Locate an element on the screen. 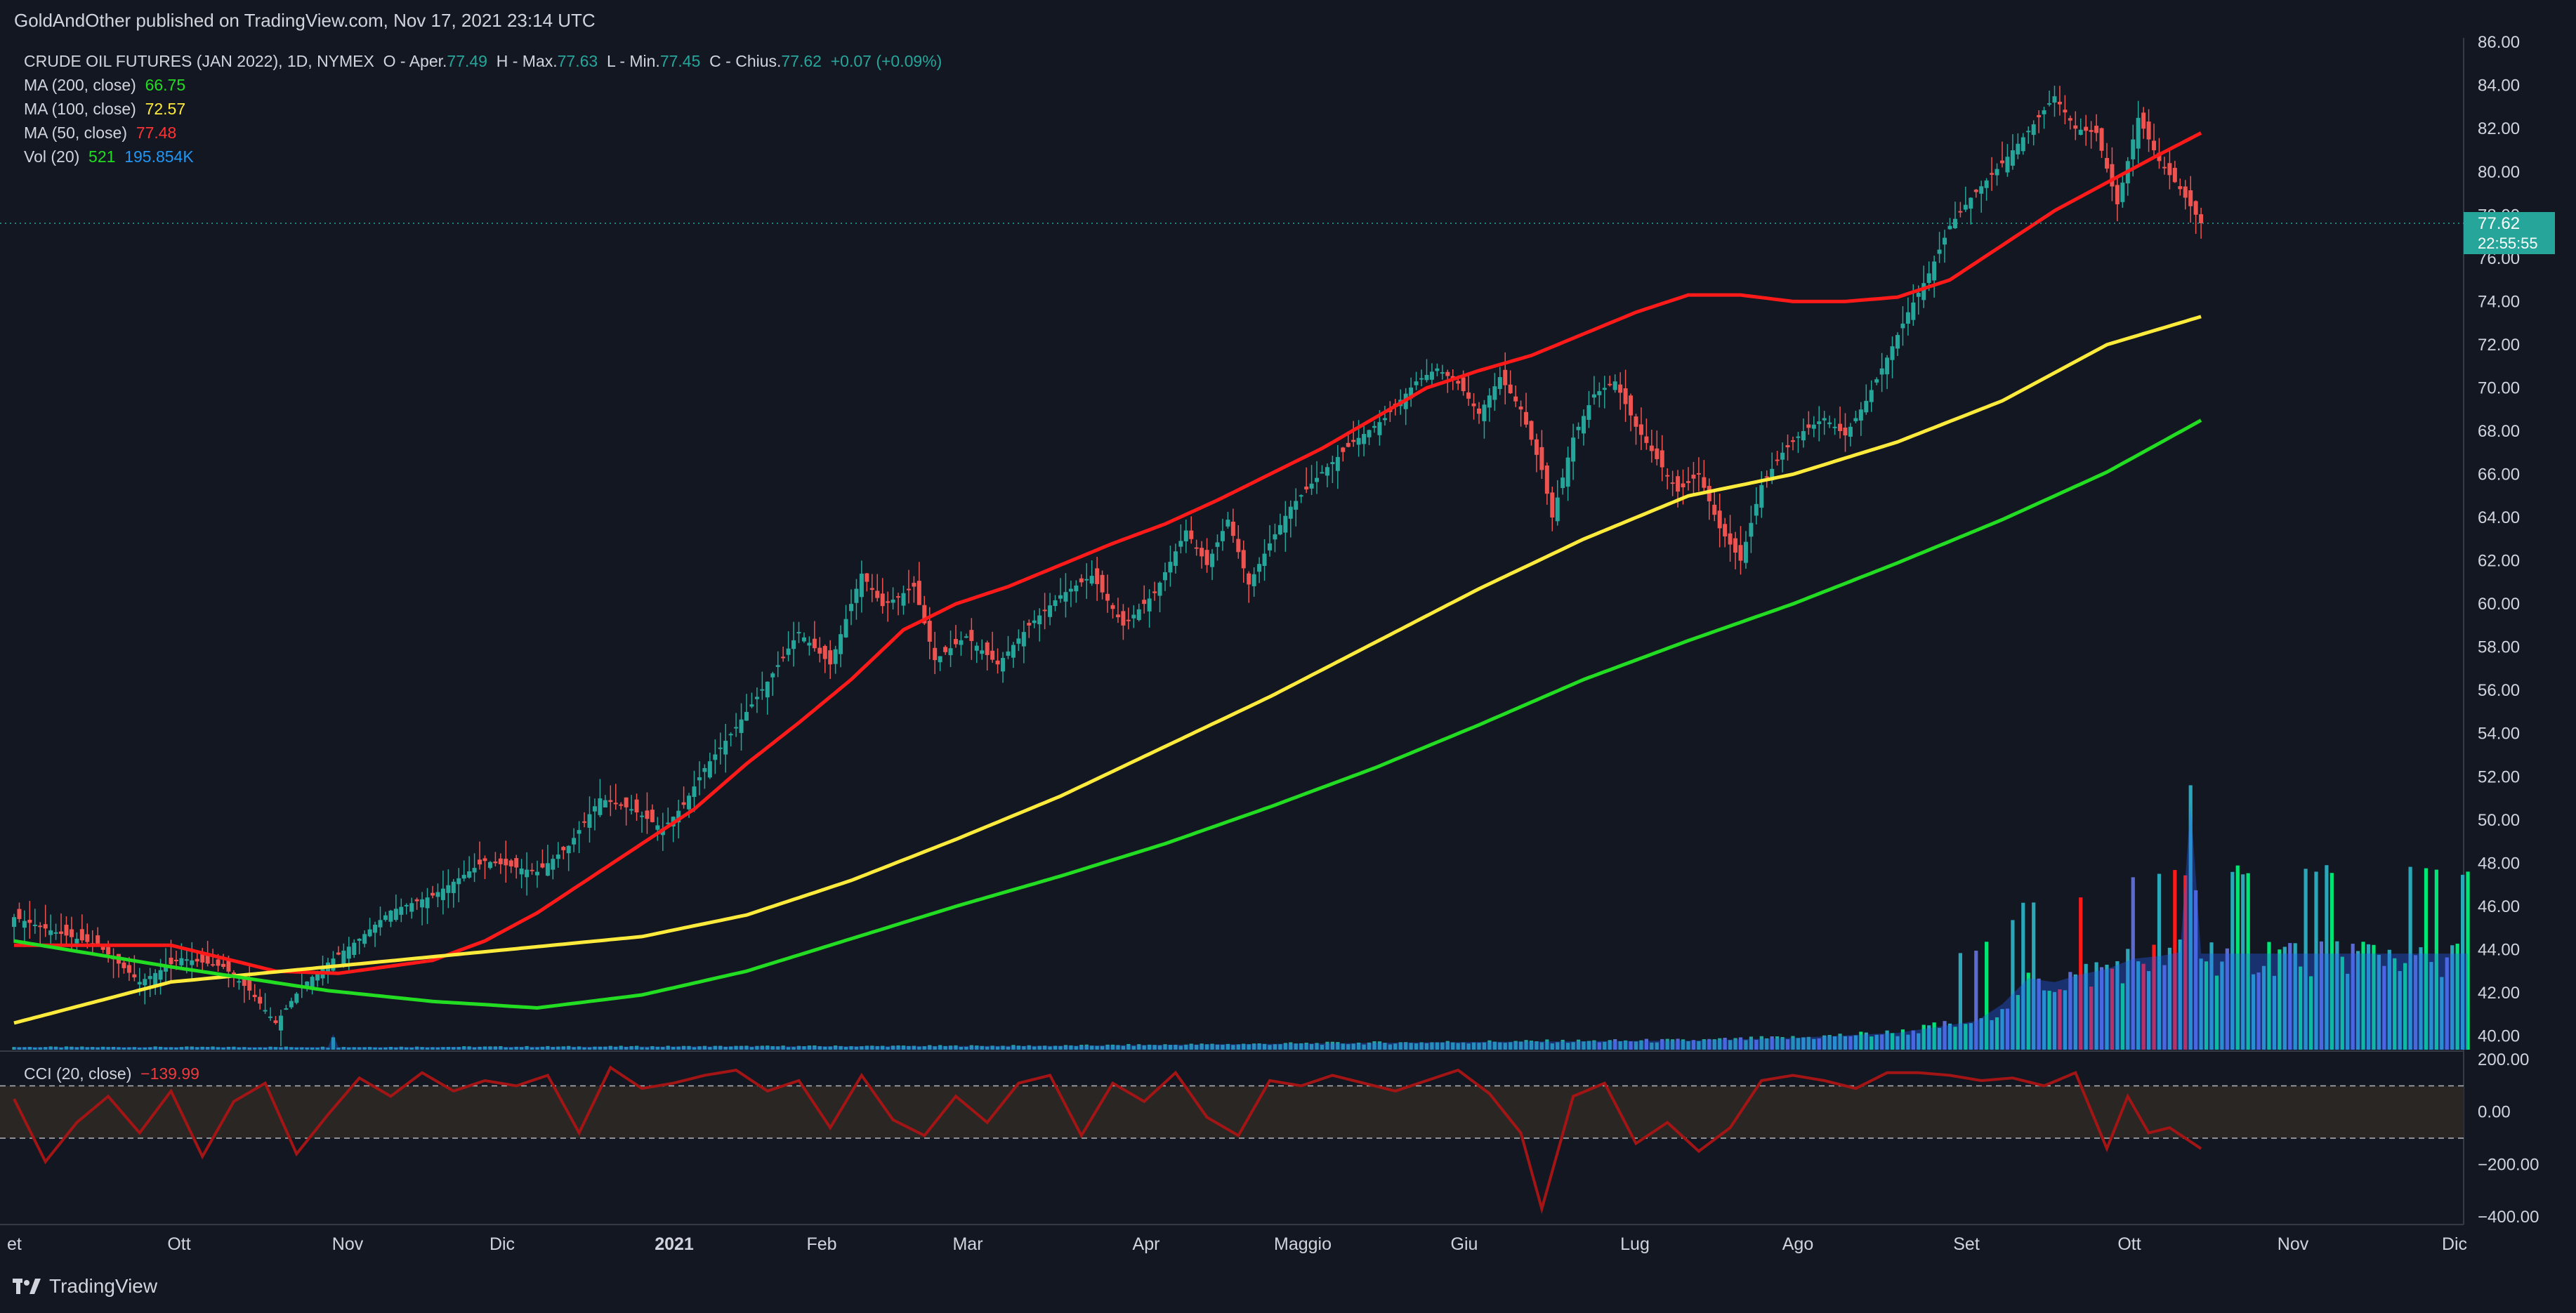  x-tick-label: Ott is located at coordinates (2129, 1244).